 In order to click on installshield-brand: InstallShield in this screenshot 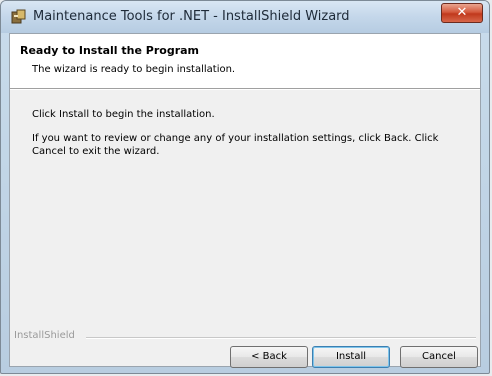, I will do `click(44, 335)`.